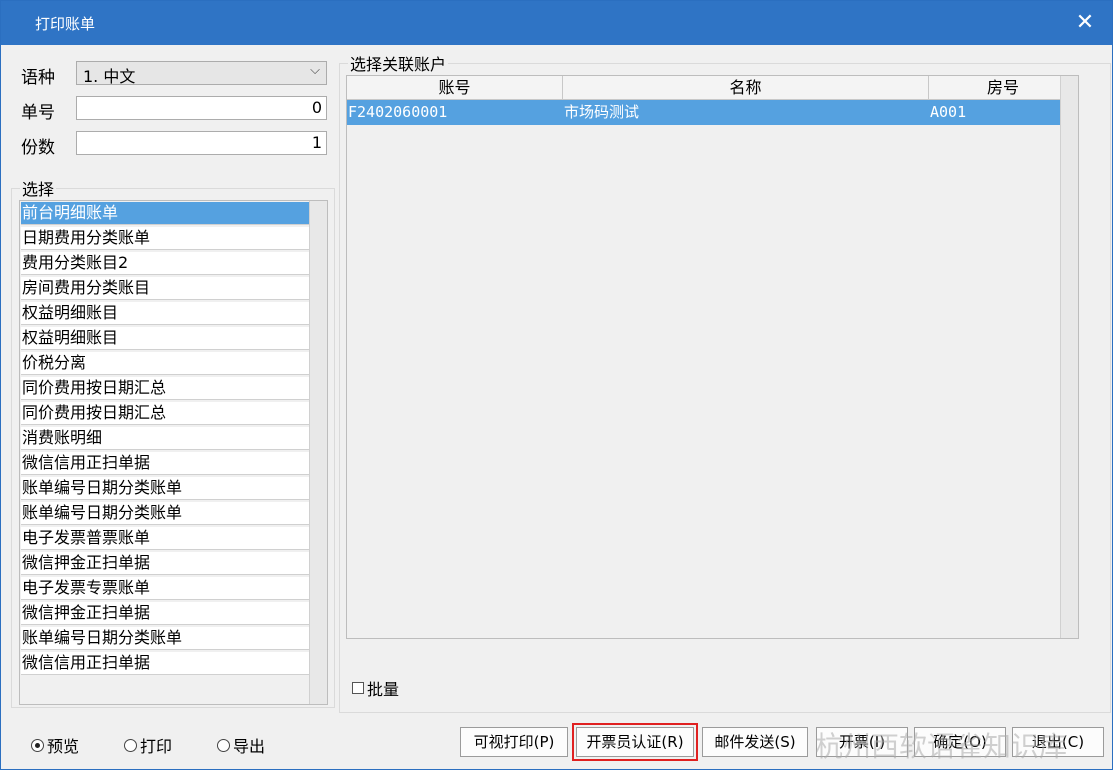  I want to click on choose-legend: 选择, so click(38, 189).